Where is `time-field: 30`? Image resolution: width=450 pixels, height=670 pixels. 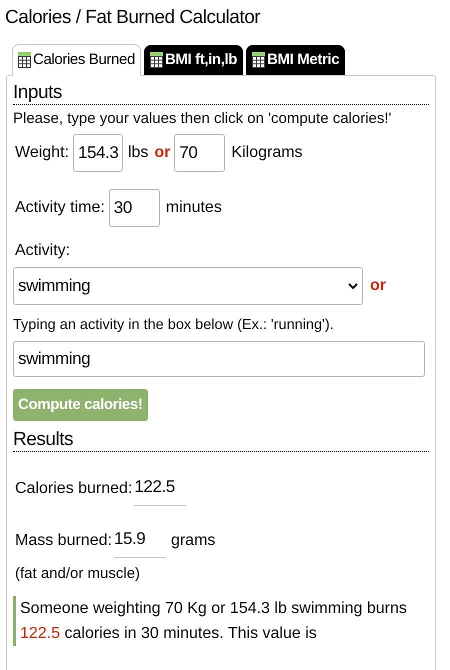 time-field: 30 is located at coordinates (134, 208).